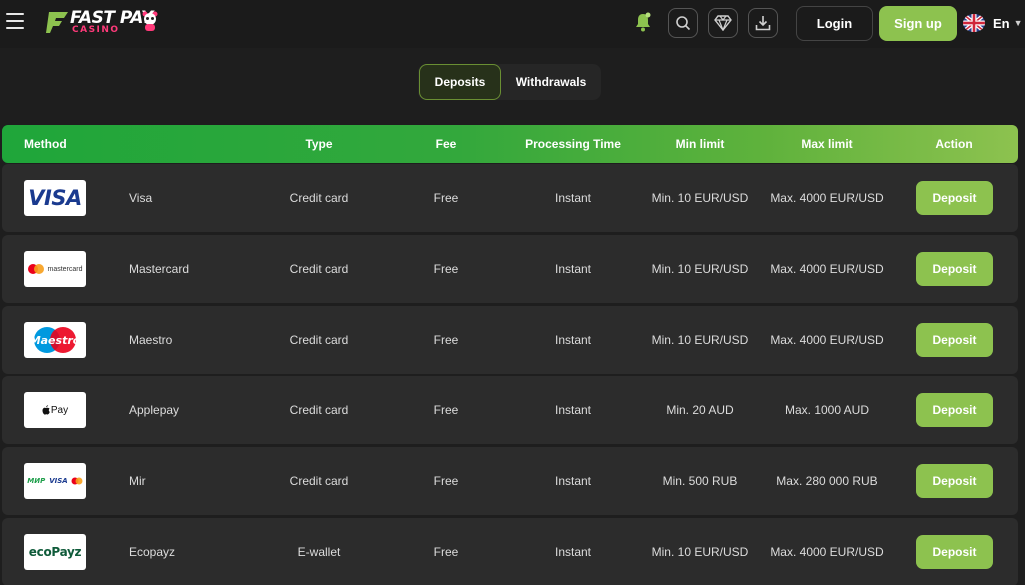  What do you see at coordinates (700, 144) in the screenshot?
I see `column-min-limit: Min limit` at bounding box center [700, 144].